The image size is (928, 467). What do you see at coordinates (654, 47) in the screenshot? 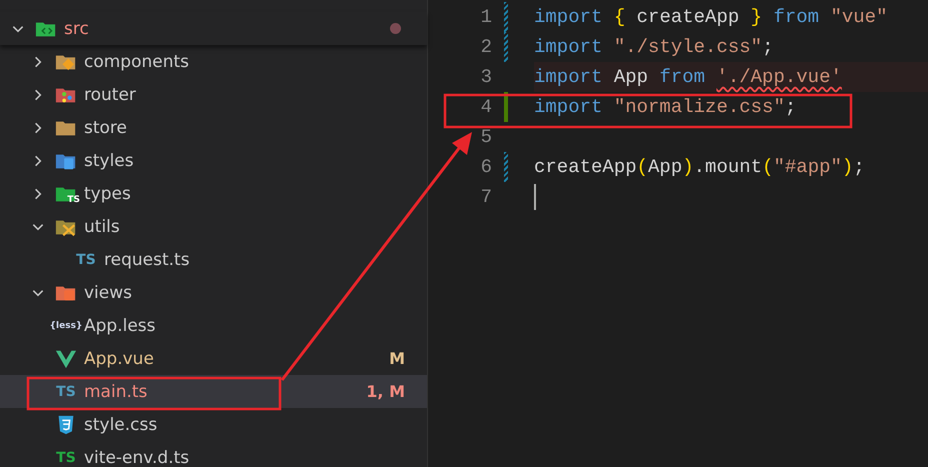
I see `code-line: import "./style.css";` at bounding box center [654, 47].